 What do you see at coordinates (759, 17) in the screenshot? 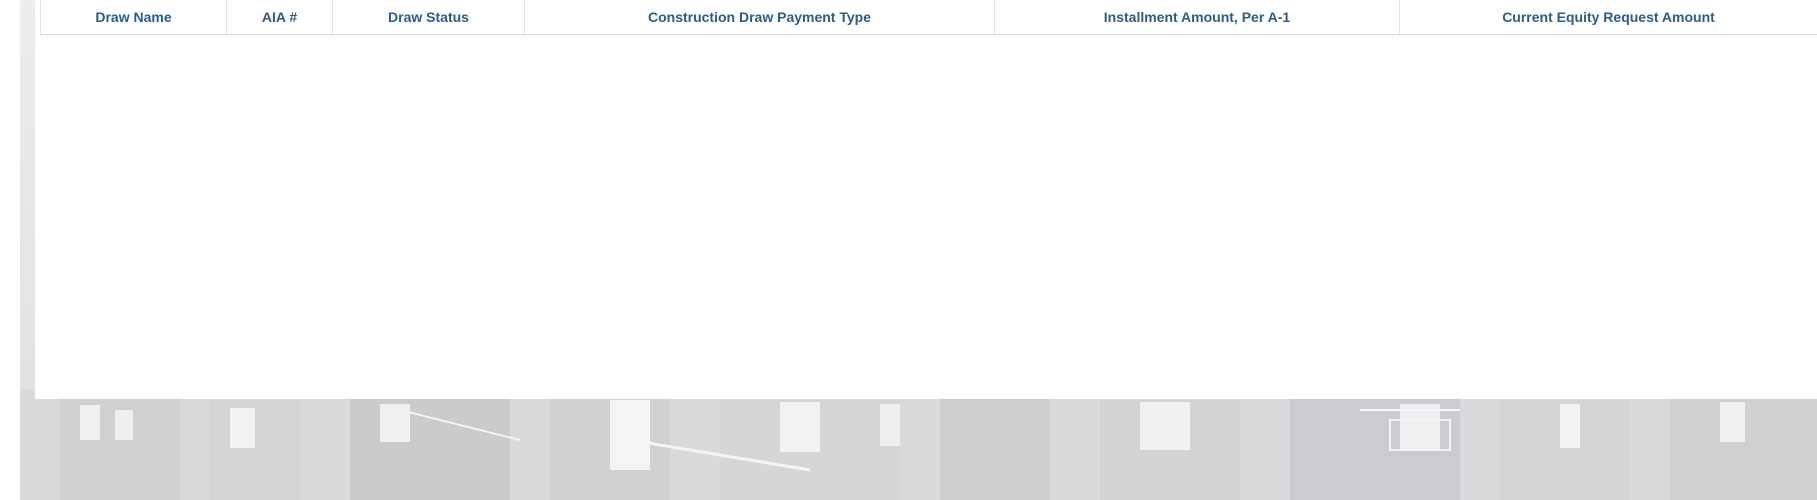
I see `column-header-payment-type: Construction Draw Payment Type` at bounding box center [759, 17].